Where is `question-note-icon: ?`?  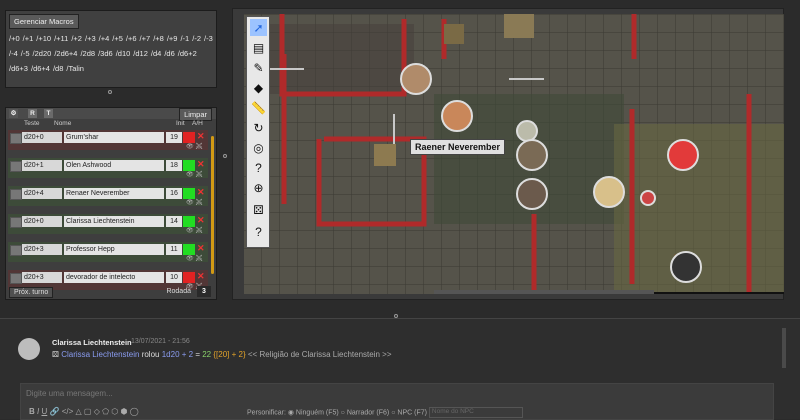 question-note-icon: ? is located at coordinates (258, 167).